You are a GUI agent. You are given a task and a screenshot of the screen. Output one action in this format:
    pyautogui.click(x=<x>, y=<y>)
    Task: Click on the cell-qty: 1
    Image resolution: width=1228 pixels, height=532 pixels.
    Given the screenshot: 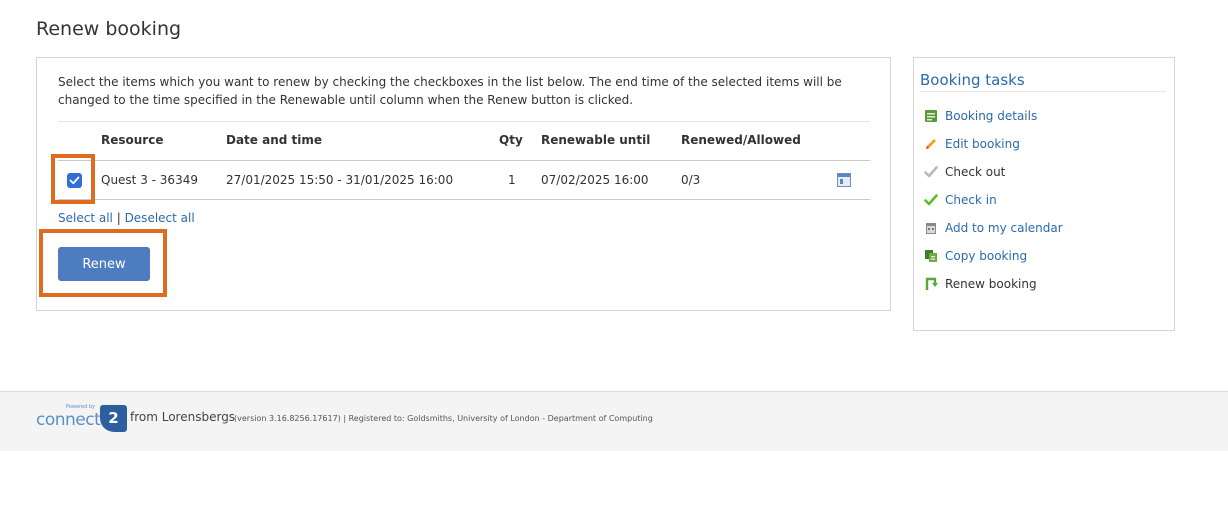 What is the action you would take?
    pyautogui.click(x=512, y=180)
    